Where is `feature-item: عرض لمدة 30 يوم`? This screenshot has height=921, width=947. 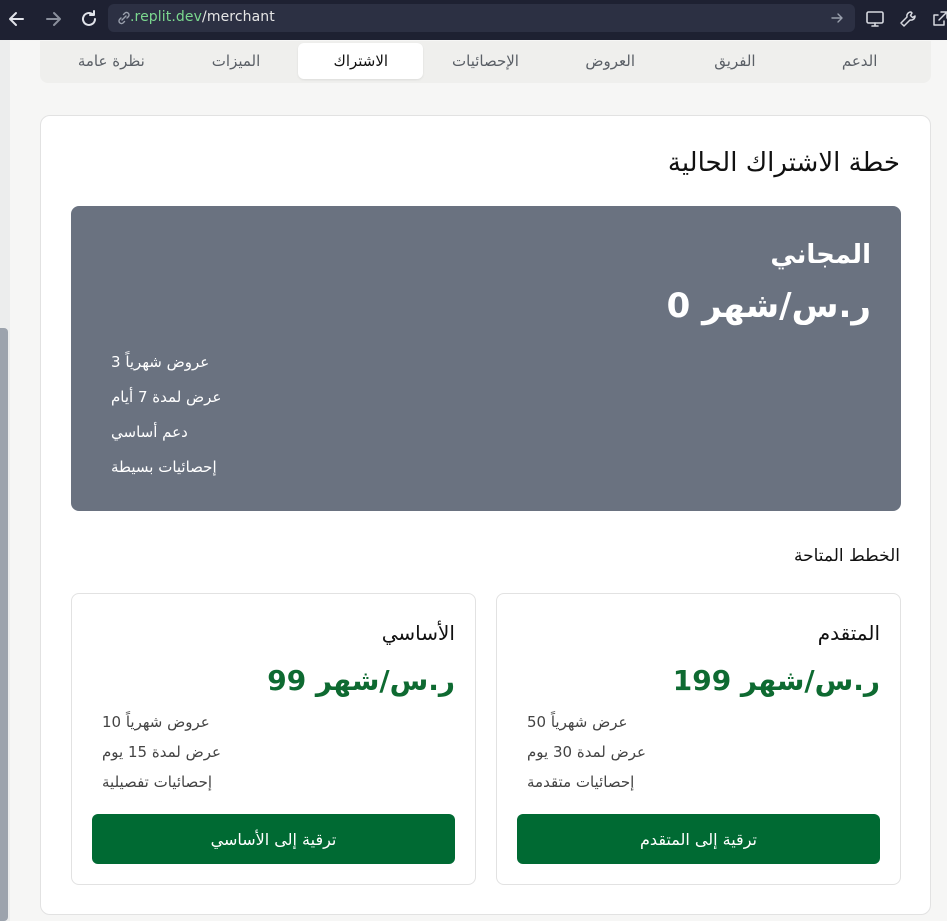
feature-item: عرض لمدة 30 يوم is located at coordinates (586, 752).